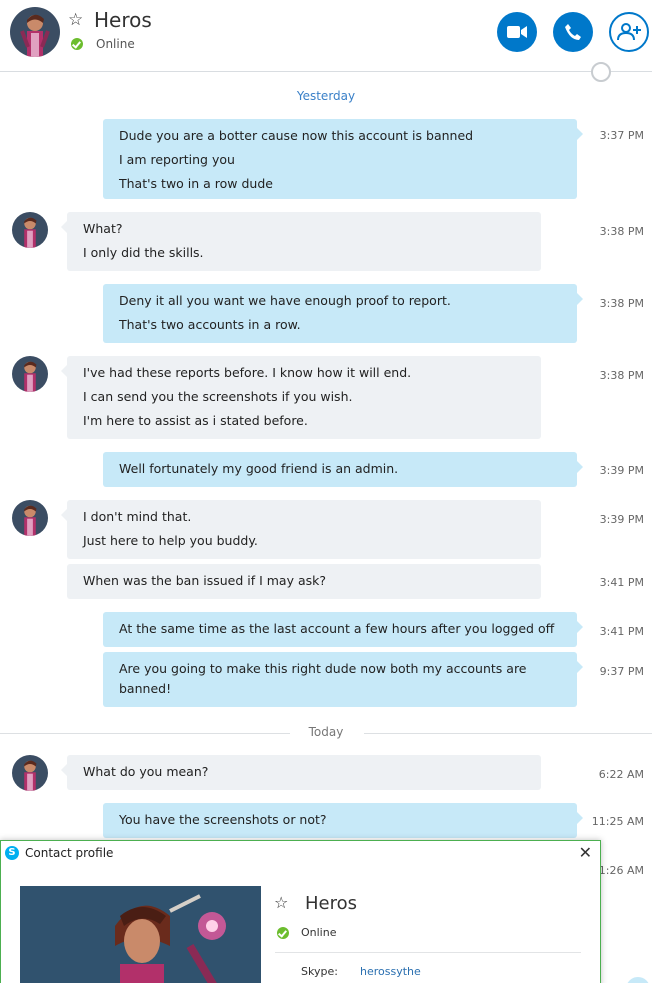  I want to click on message-text: That's two accounts in a row., so click(210, 324).